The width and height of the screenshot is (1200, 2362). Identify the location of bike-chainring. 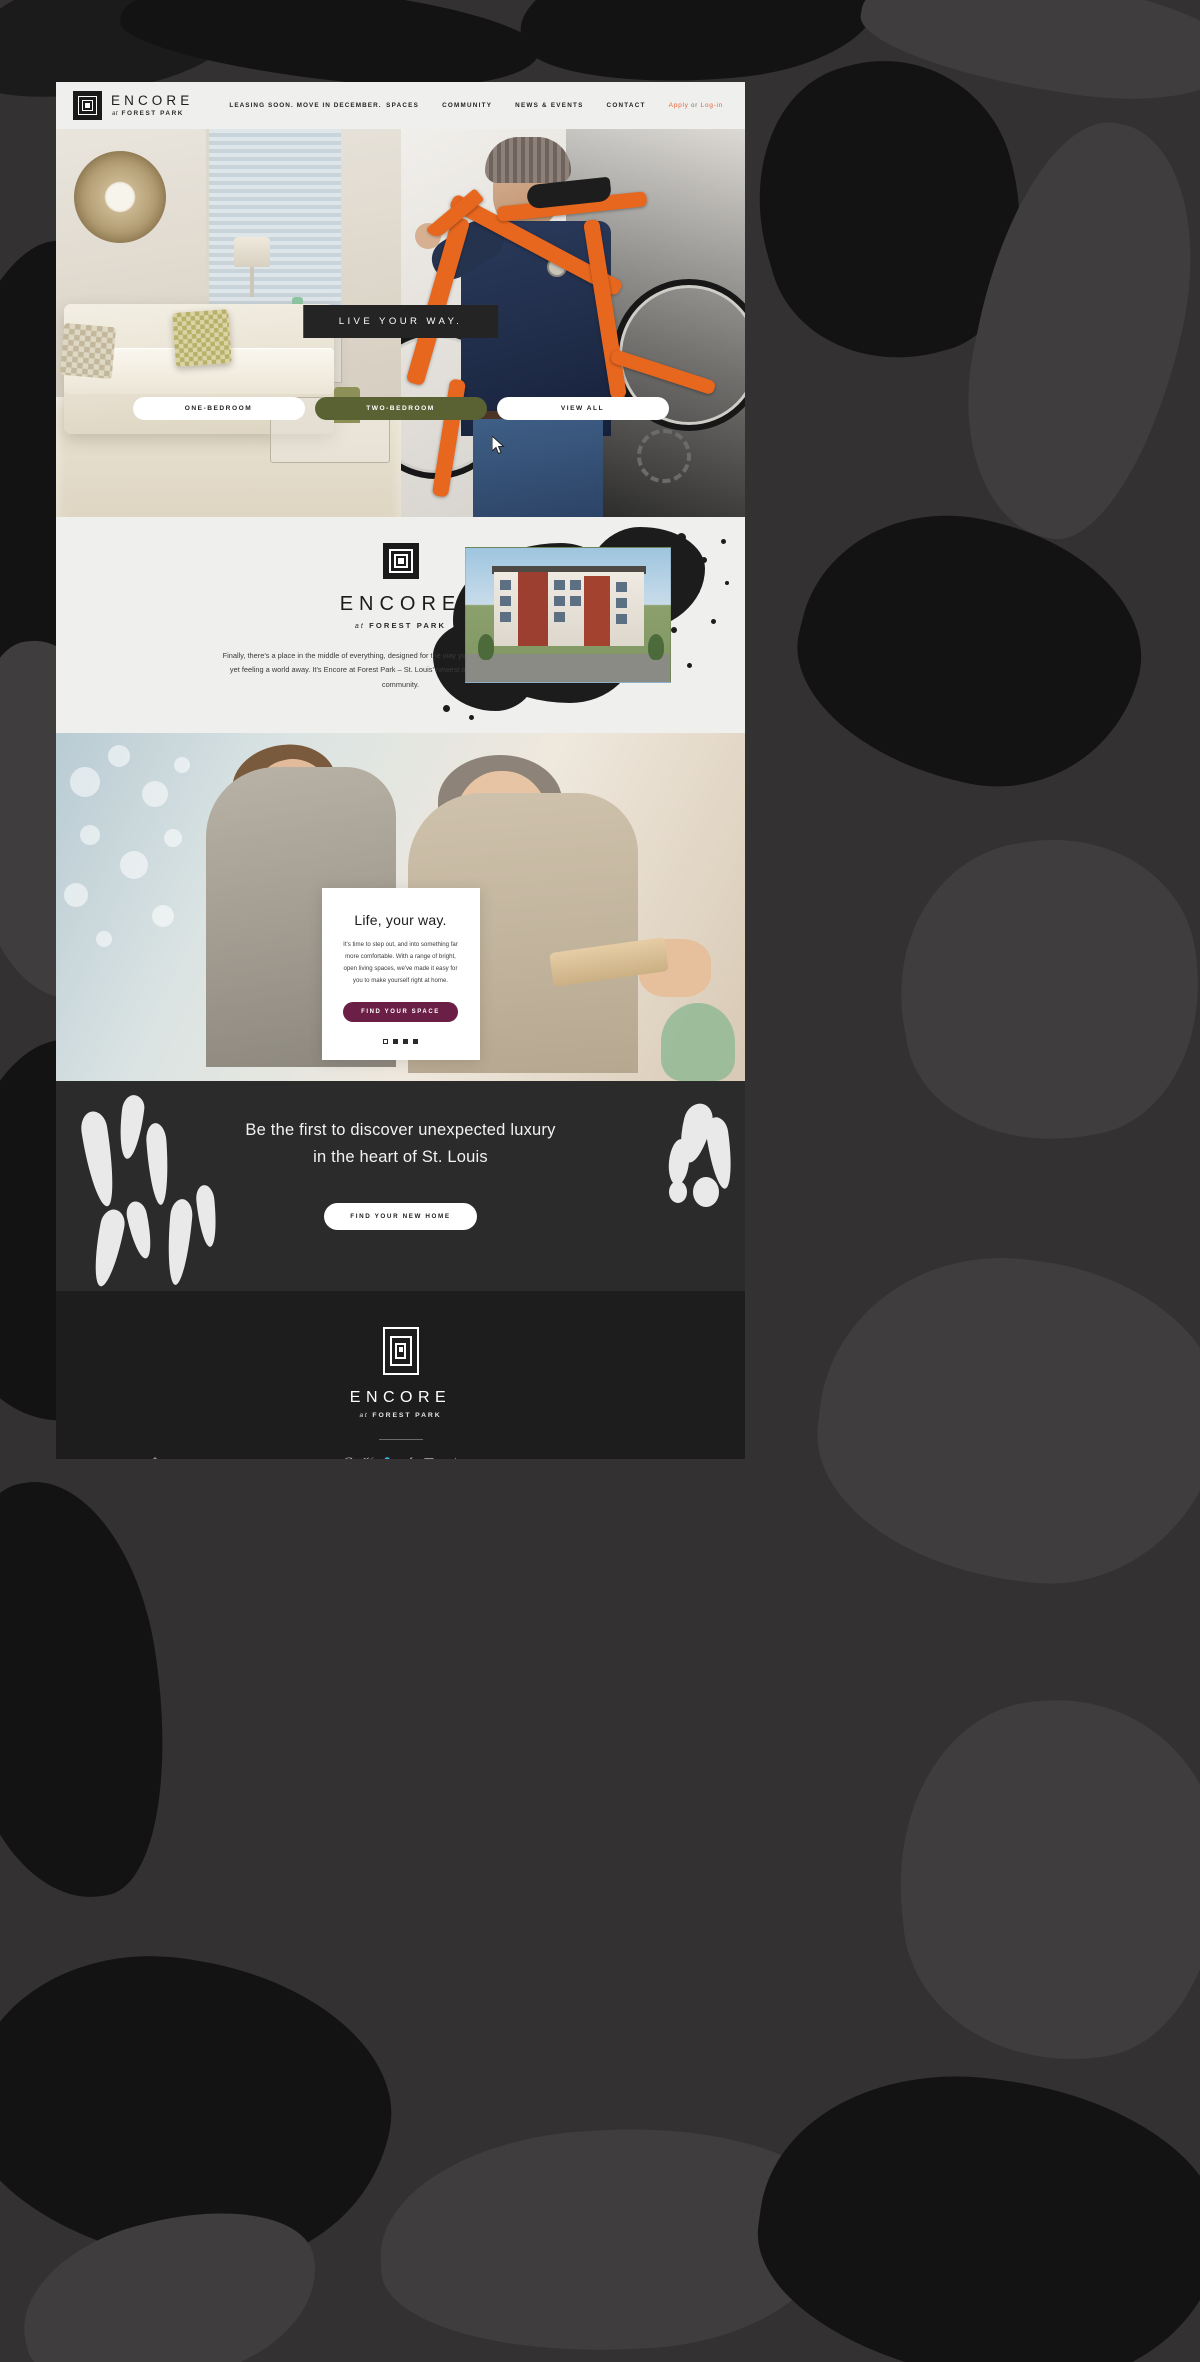
(663, 456).